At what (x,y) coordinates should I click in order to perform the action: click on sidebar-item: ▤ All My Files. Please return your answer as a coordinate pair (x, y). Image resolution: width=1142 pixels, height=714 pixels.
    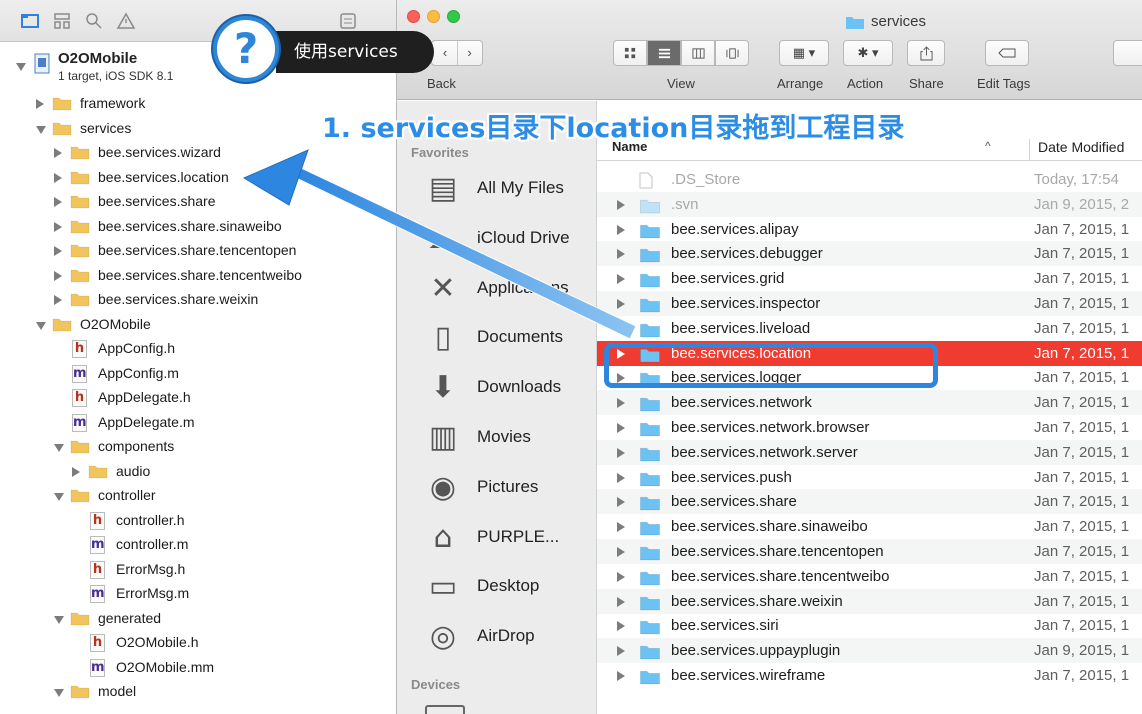
    Looking at the image, I should click on (497, 188).